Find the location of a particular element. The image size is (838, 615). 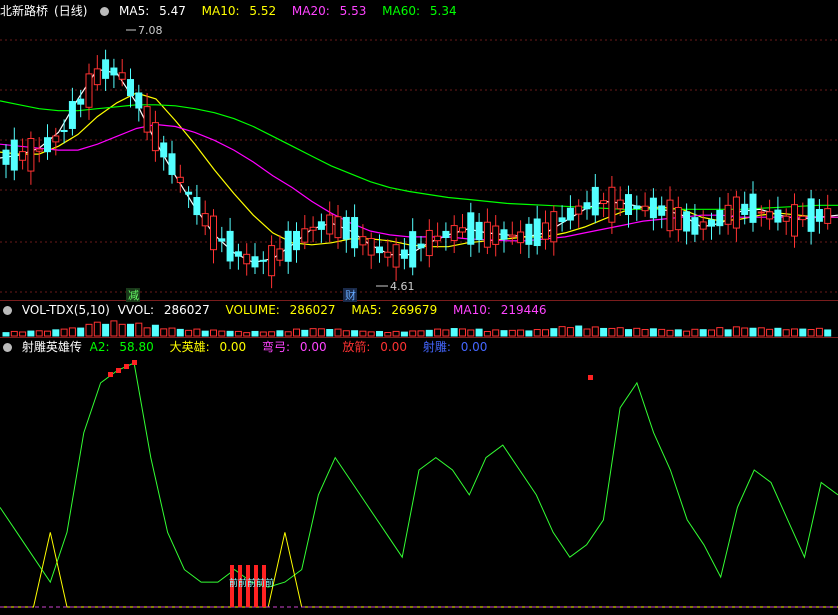

flag-jian: 减 is located at coordinates (133, 295).